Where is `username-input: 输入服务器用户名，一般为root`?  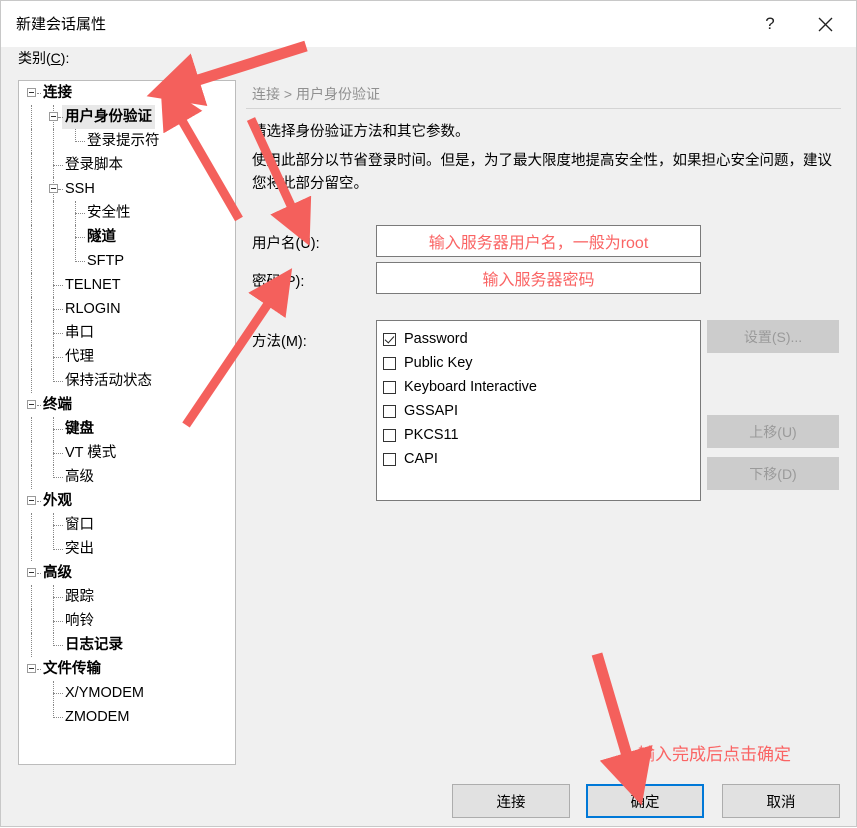
username-input: 输入服务器用户名，一般为root is located at coordinates (538, 241).